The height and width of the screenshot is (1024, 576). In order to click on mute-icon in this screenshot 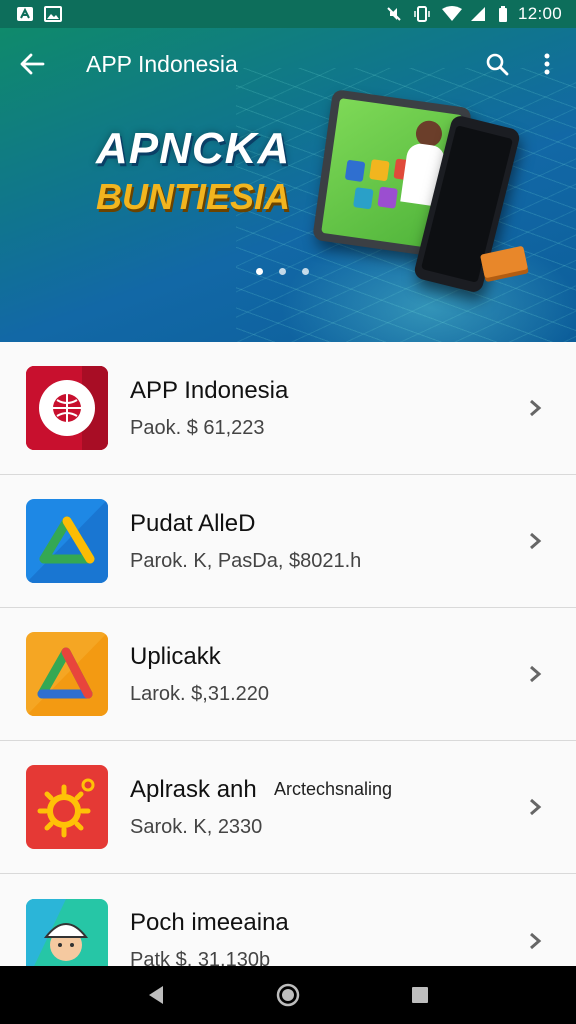, I will do `click(395, 14)`.